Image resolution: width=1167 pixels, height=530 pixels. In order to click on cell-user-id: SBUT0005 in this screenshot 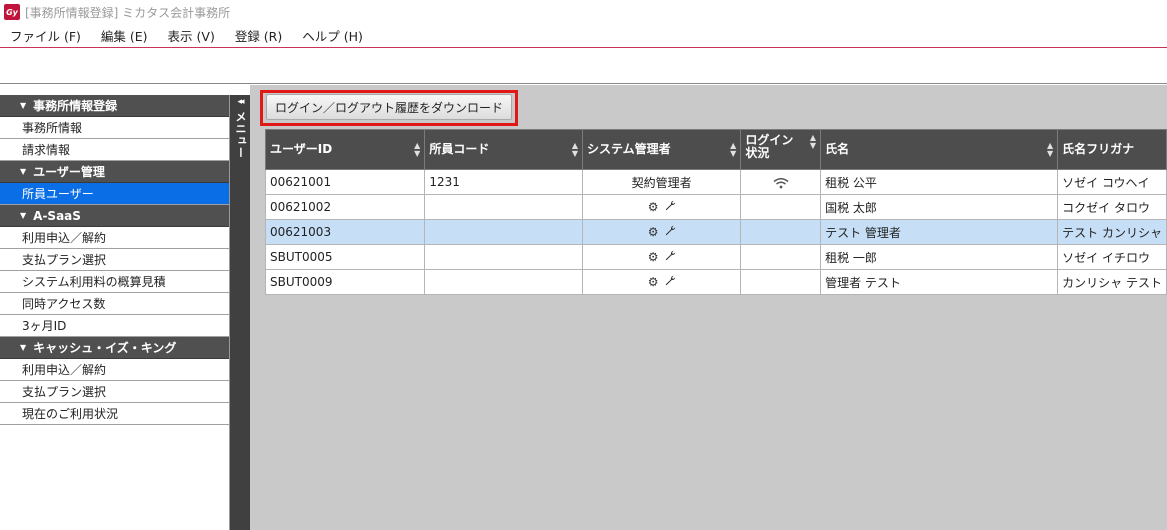, I will do `click(345, 257)`.